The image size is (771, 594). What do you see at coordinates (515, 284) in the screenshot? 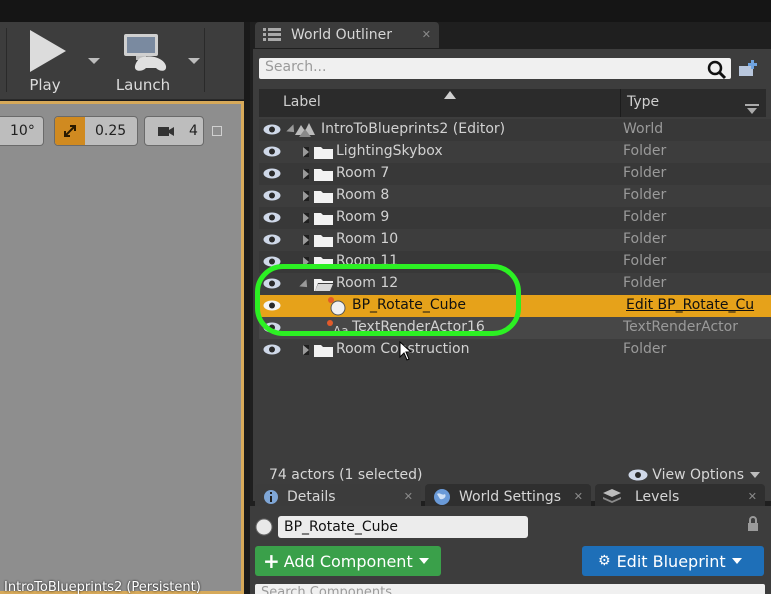
I see `tree-row-folder-expanded: Room 12 Folder` at bounding box center [515, 284].